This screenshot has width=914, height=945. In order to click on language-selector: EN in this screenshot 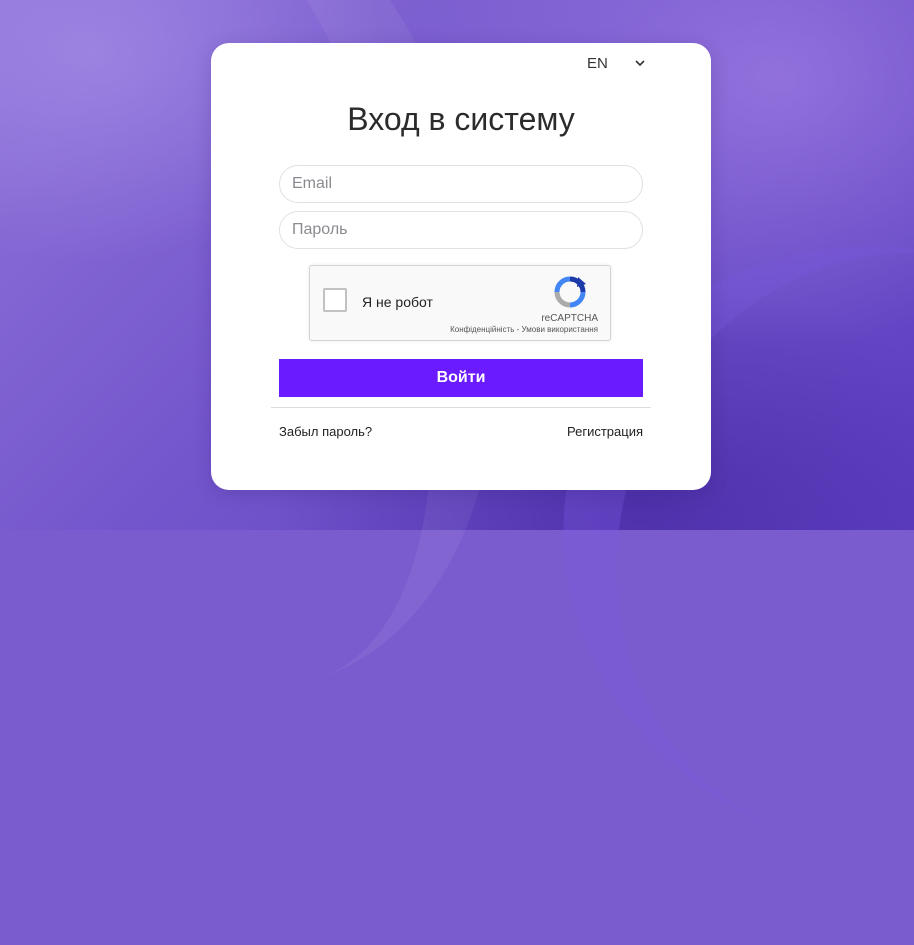, I will do `click(616, 63)`.